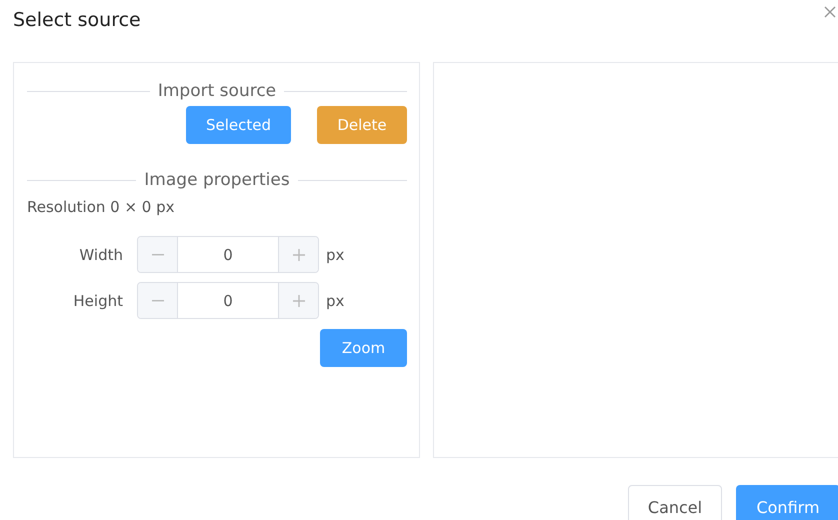 This screenshot has width=838, height=520. I want to click on section-heading: Image properties, so click(217, 180).